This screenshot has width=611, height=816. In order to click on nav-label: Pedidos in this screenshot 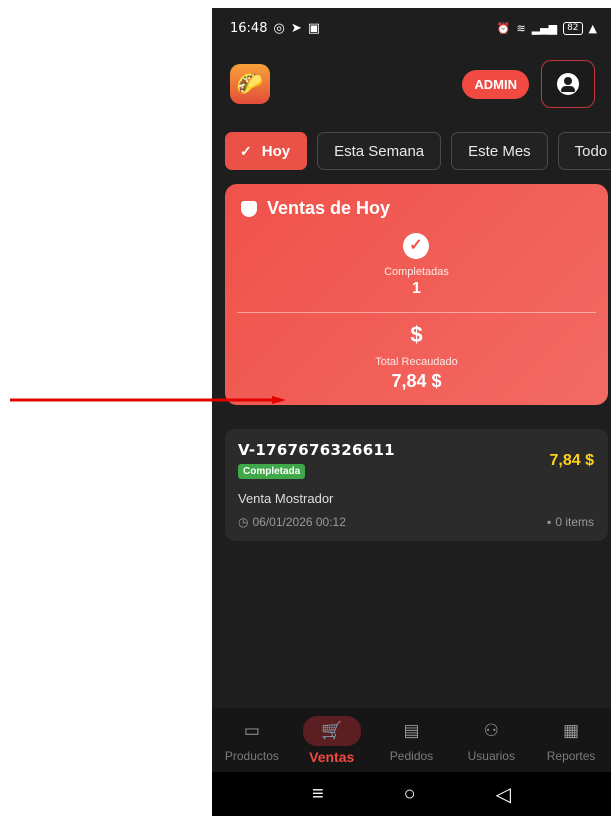, I will do `click(411, 756)`.